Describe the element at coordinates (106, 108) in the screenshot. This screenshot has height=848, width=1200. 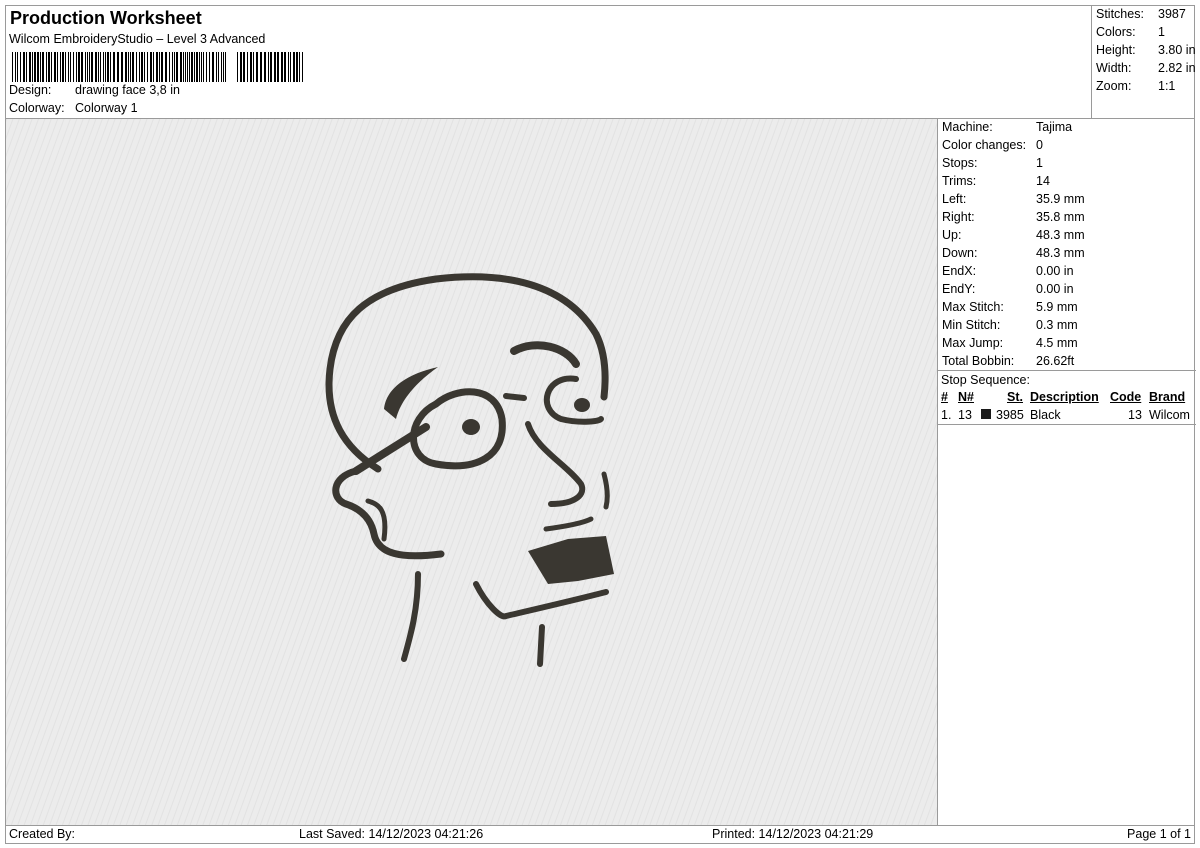
I see `colorway-value: Colorway 1` at that location.